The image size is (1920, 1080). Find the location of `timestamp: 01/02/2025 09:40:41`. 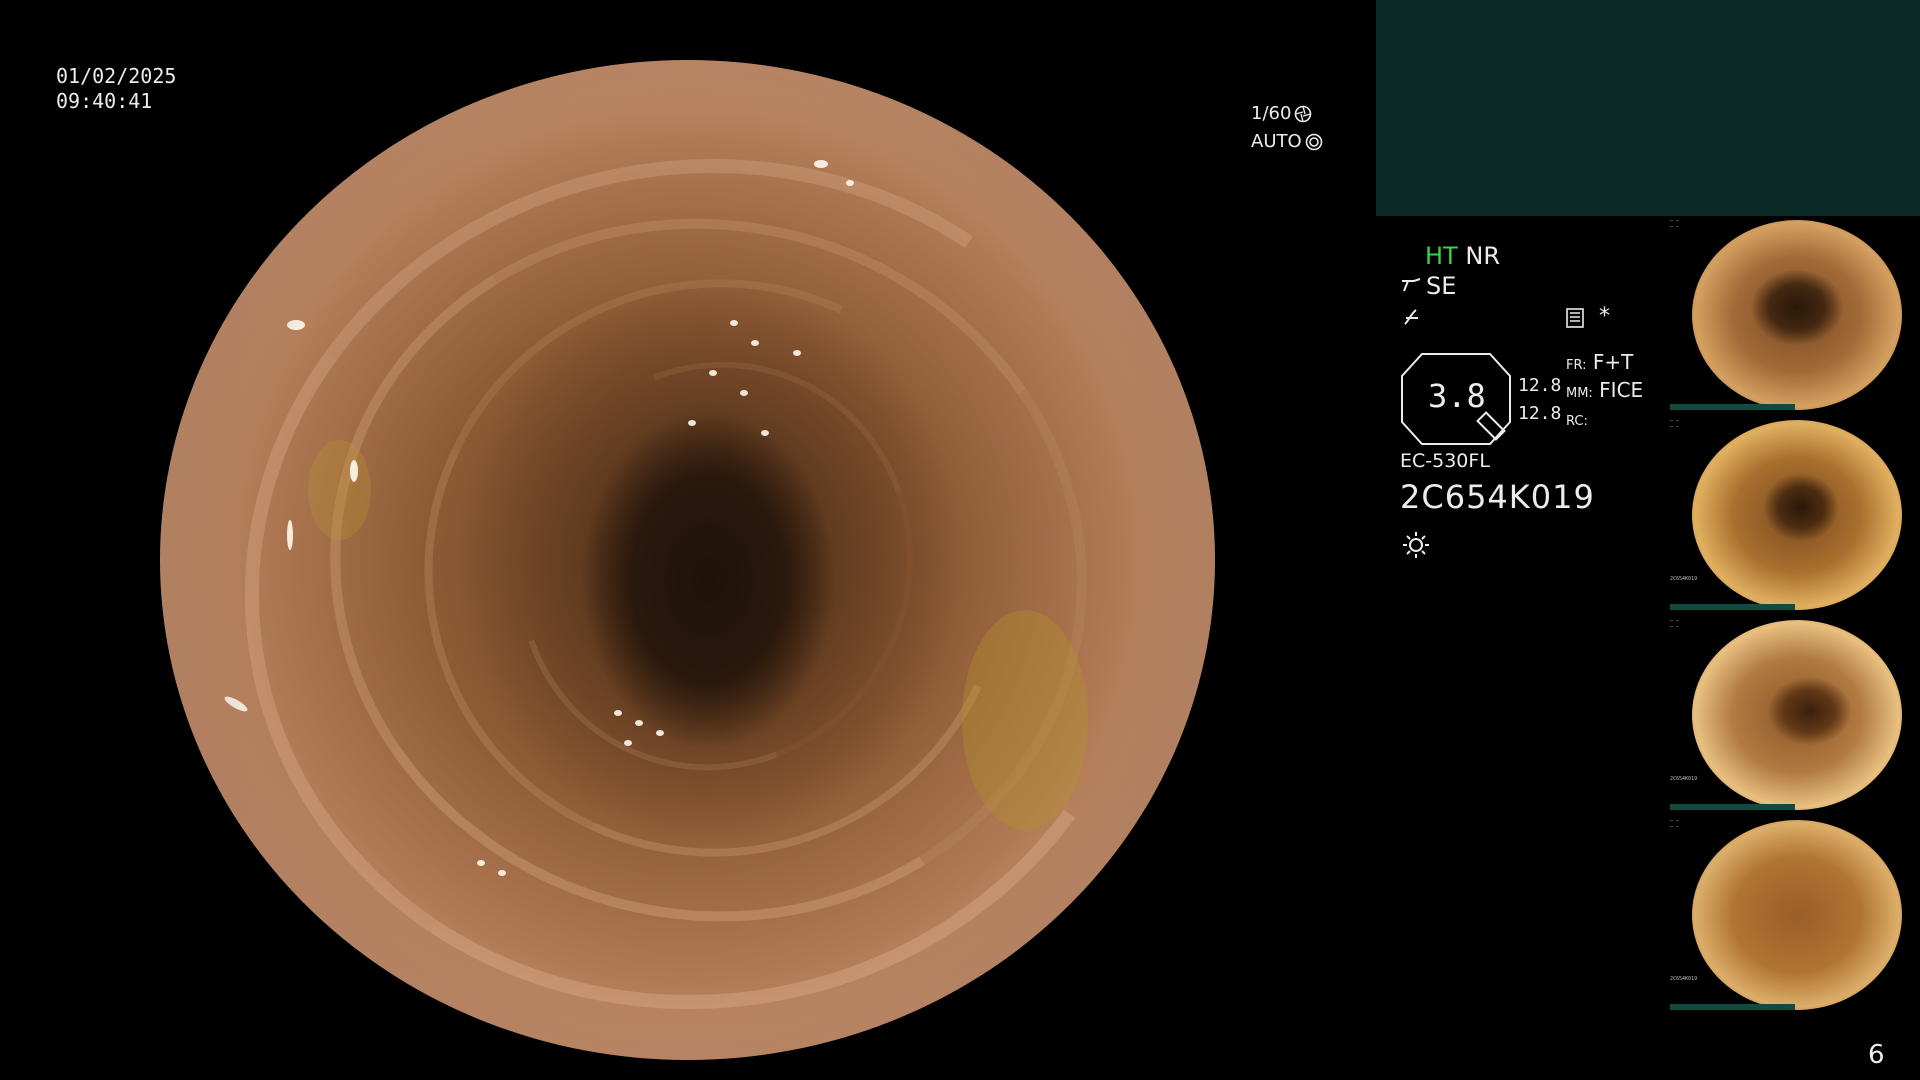

timestamp: 01/02/2025 09:40:41 is located at coordinates (116, 89).